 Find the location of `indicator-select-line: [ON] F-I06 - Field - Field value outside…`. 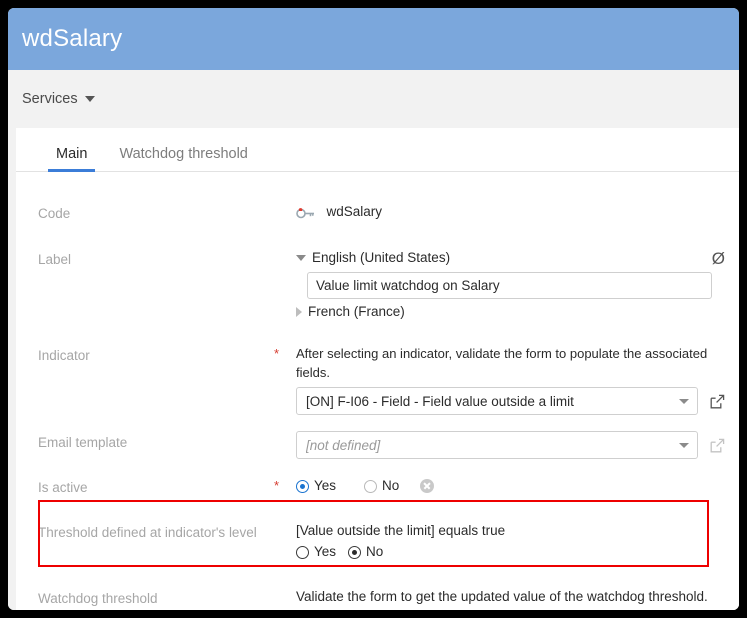

indicator-select-line: [ON] F-I06 - Field - Field value outside… is located at coordinates (510, 401).